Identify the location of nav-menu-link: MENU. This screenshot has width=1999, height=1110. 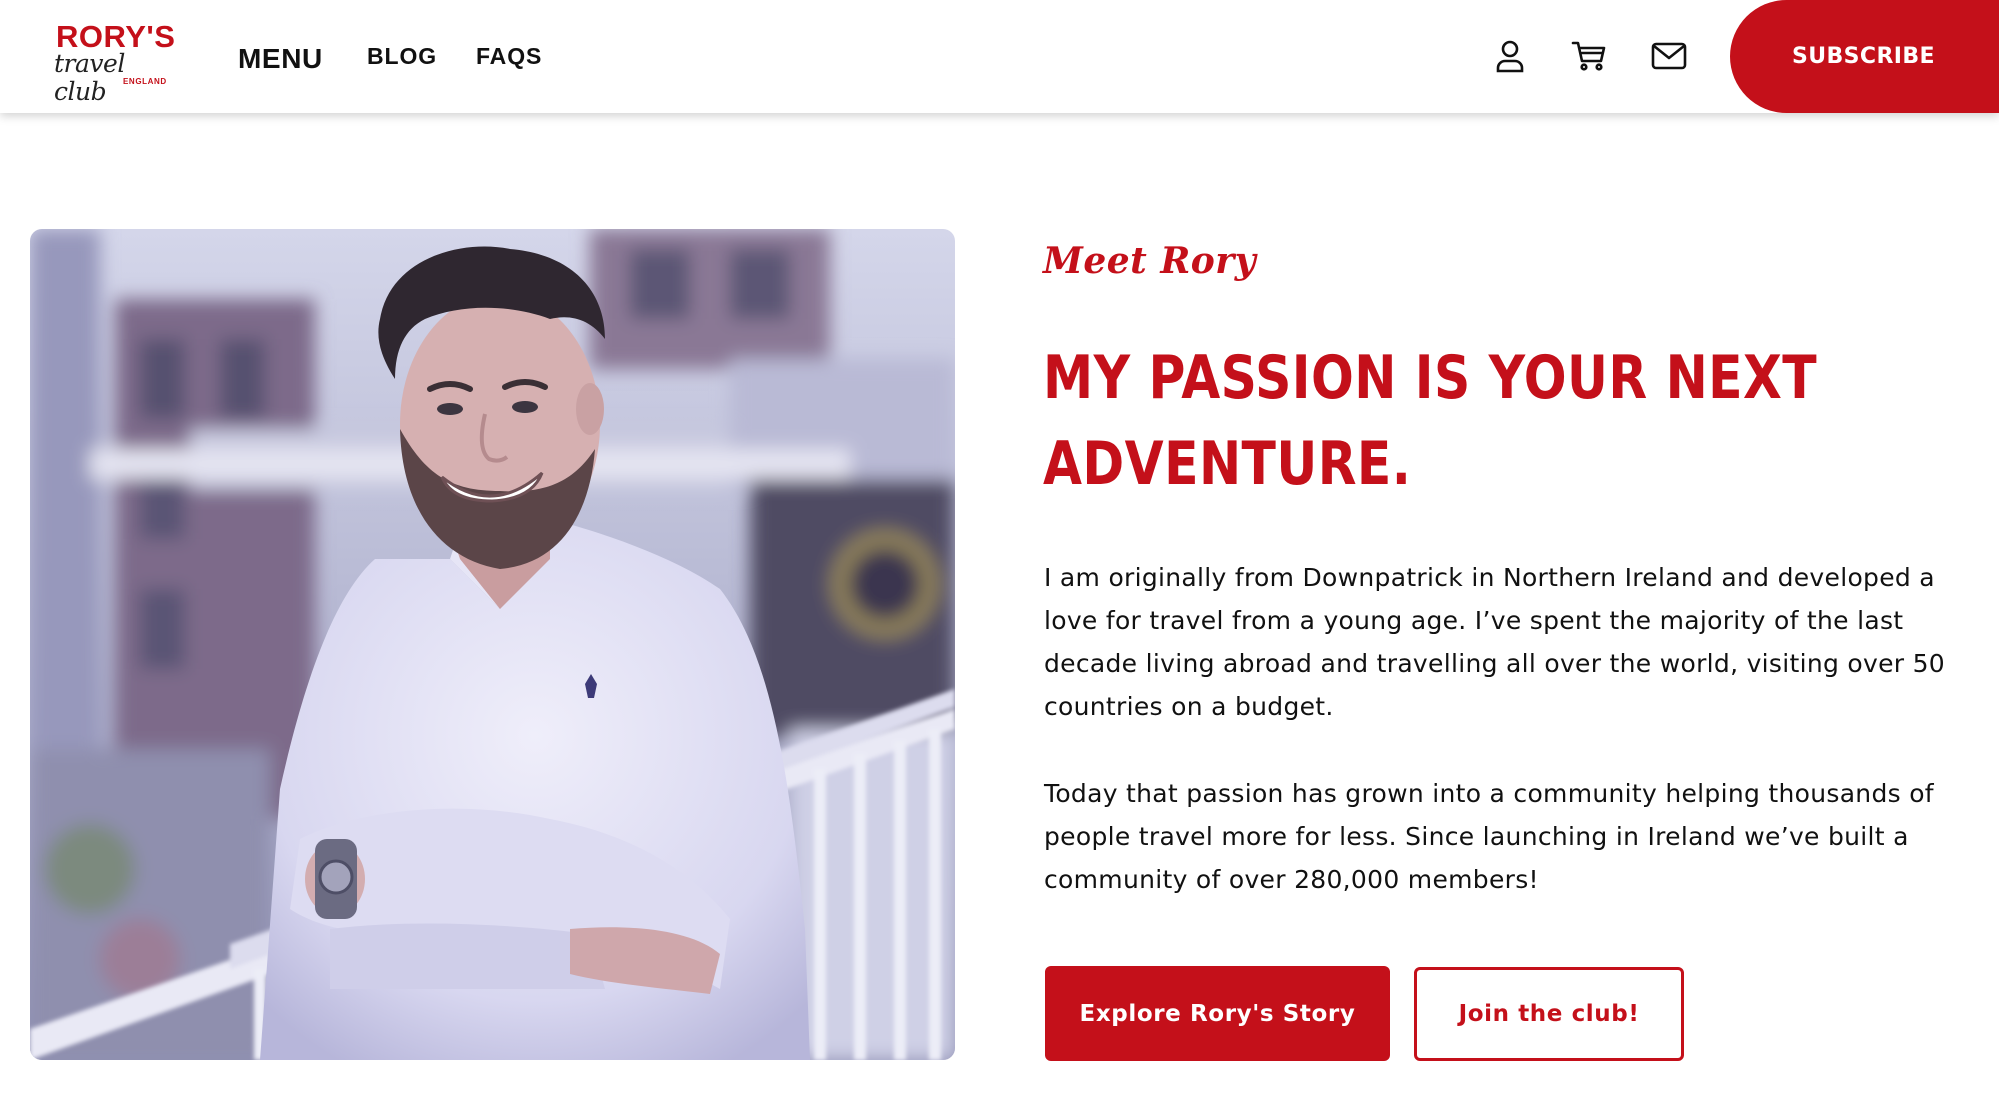
(280, 58).